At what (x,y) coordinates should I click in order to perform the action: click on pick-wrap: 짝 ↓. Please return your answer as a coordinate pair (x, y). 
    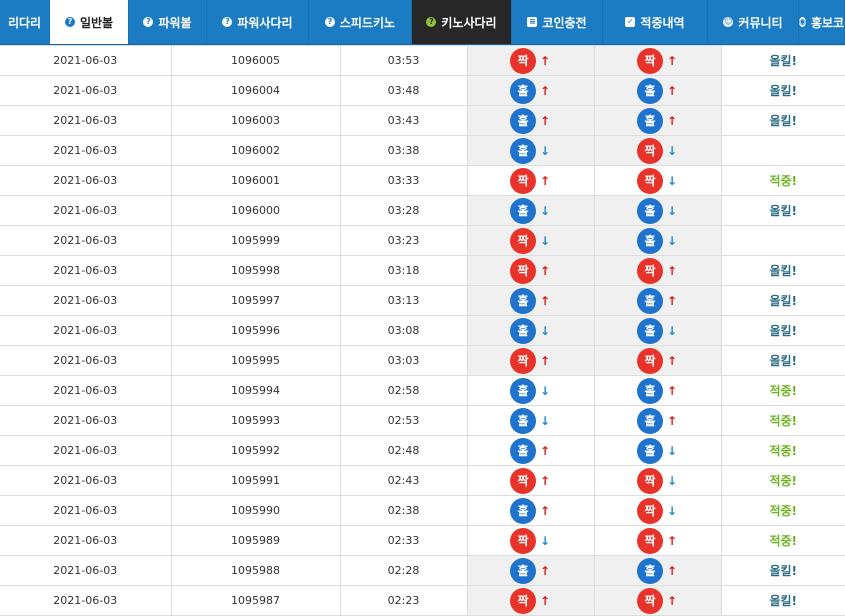
    Looking at the image, I should click on (657, 150).